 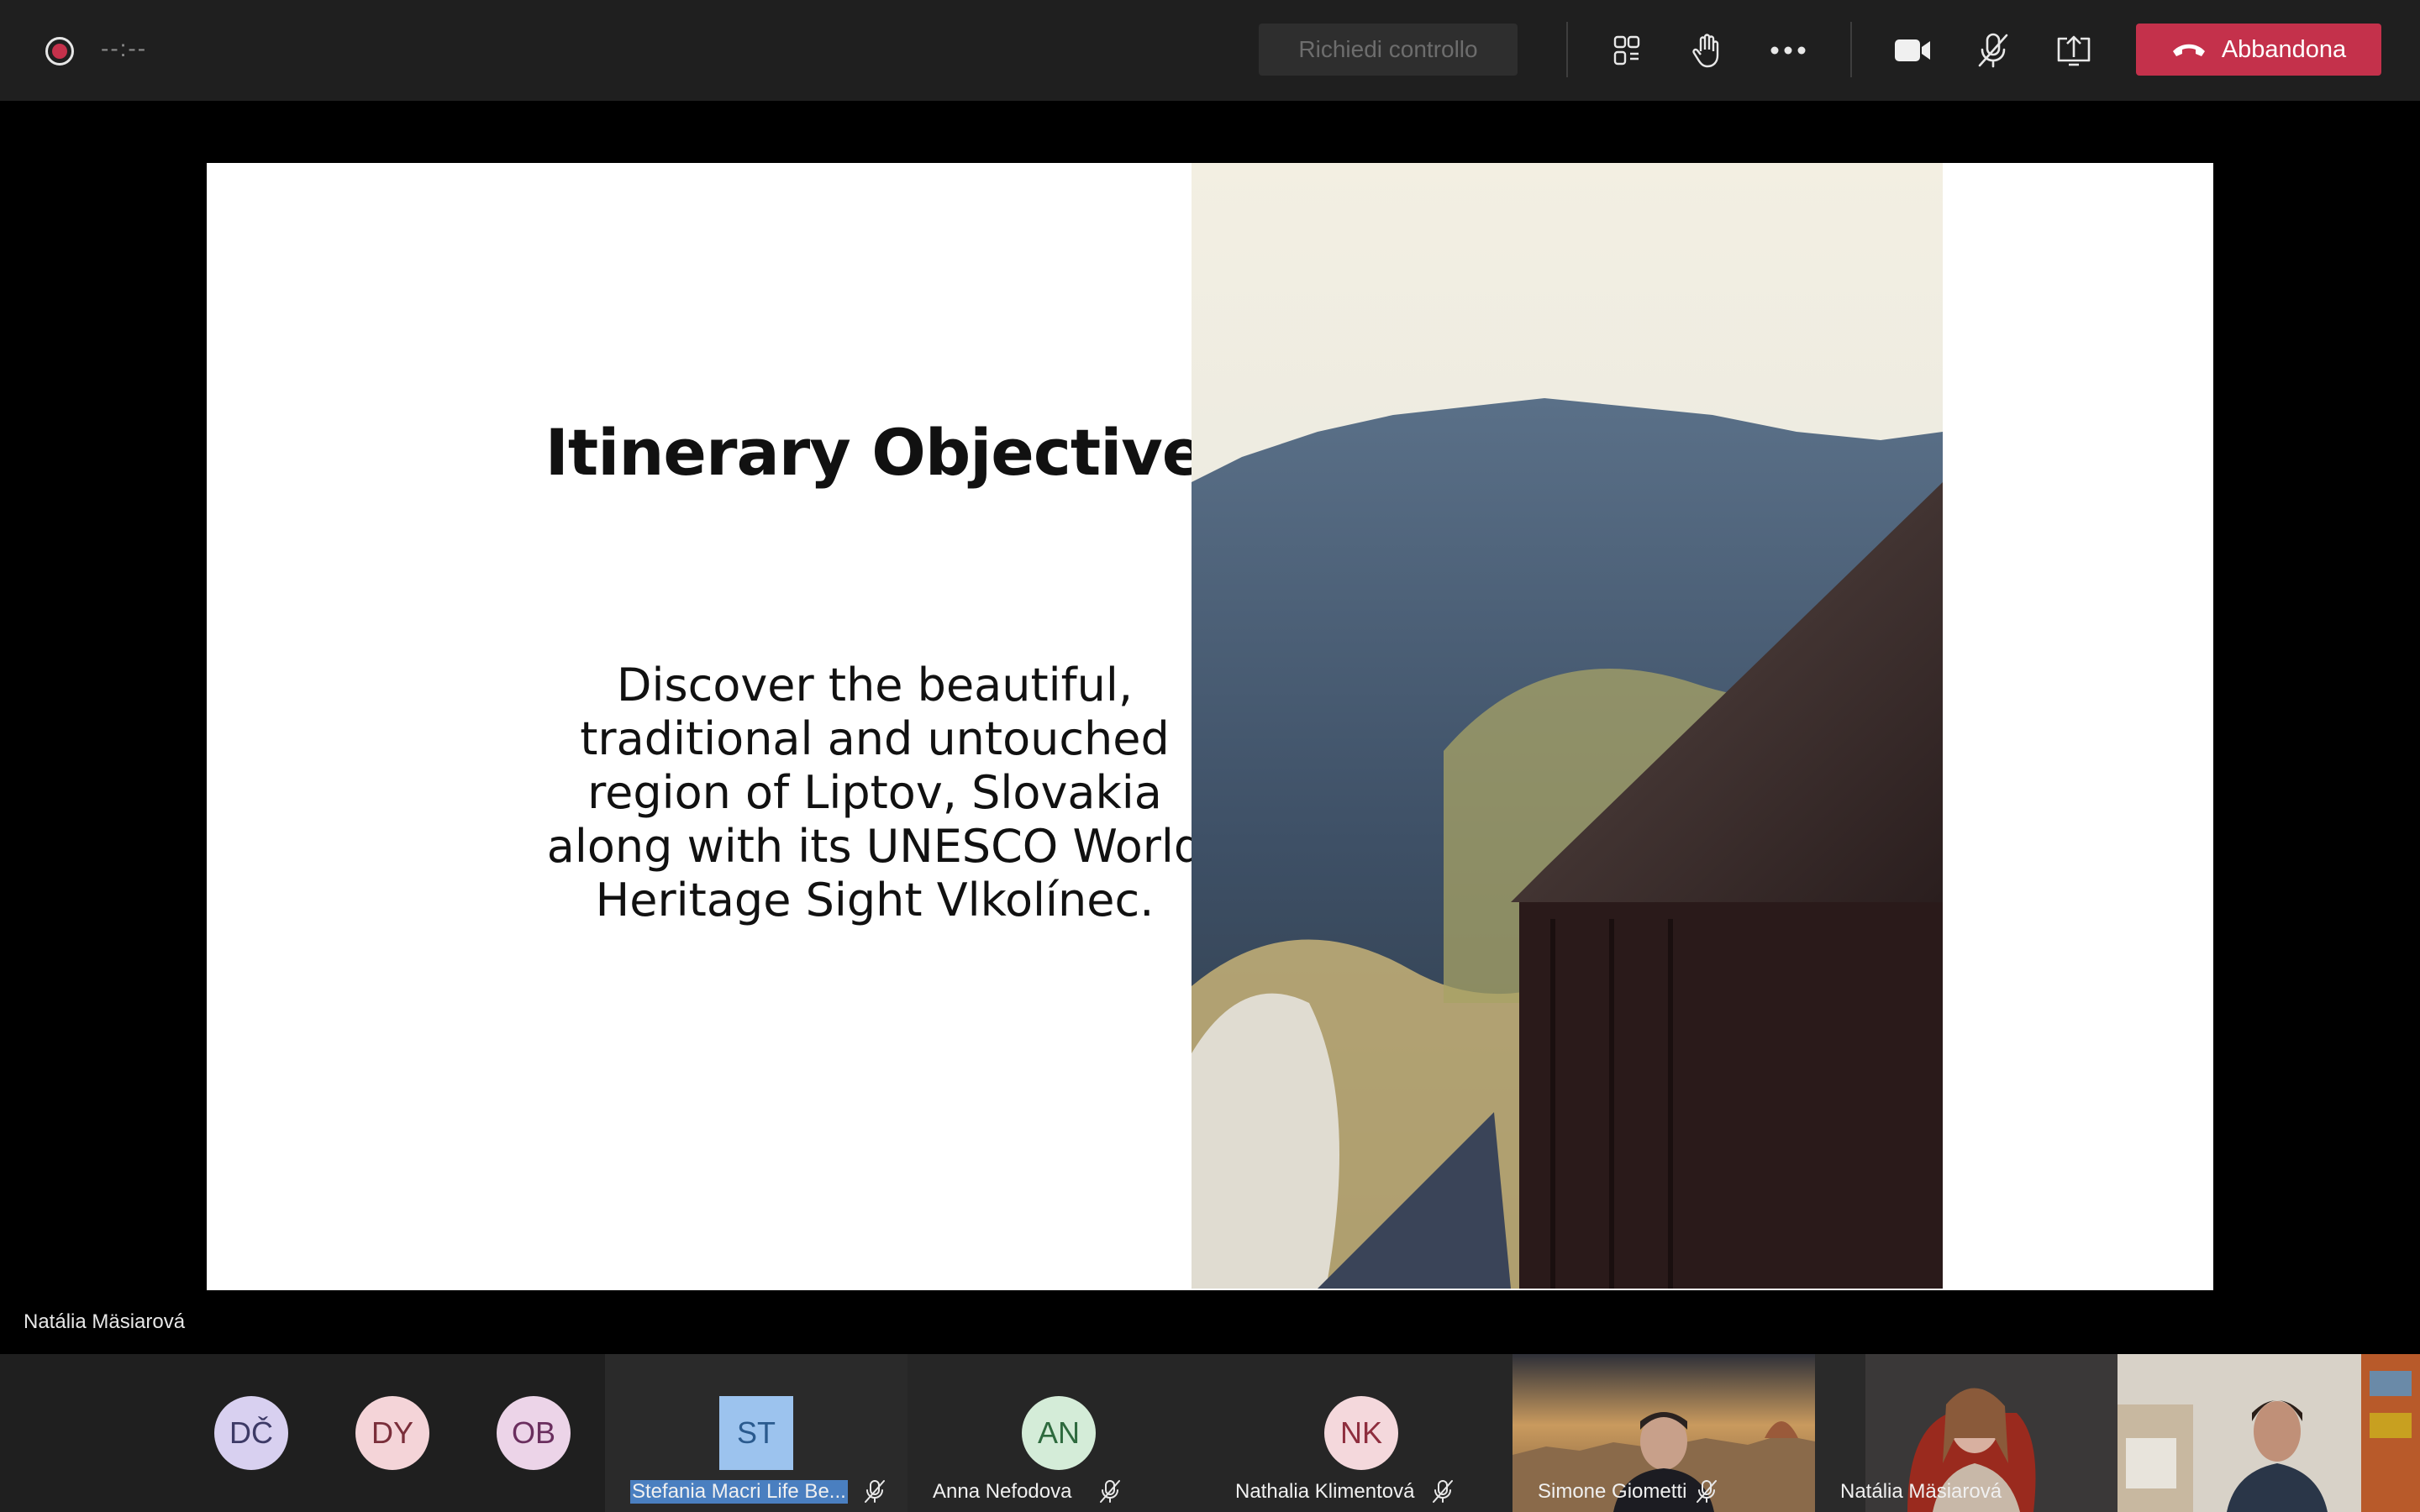 I want to click on camera-icon, so click(x=1913, y=50).